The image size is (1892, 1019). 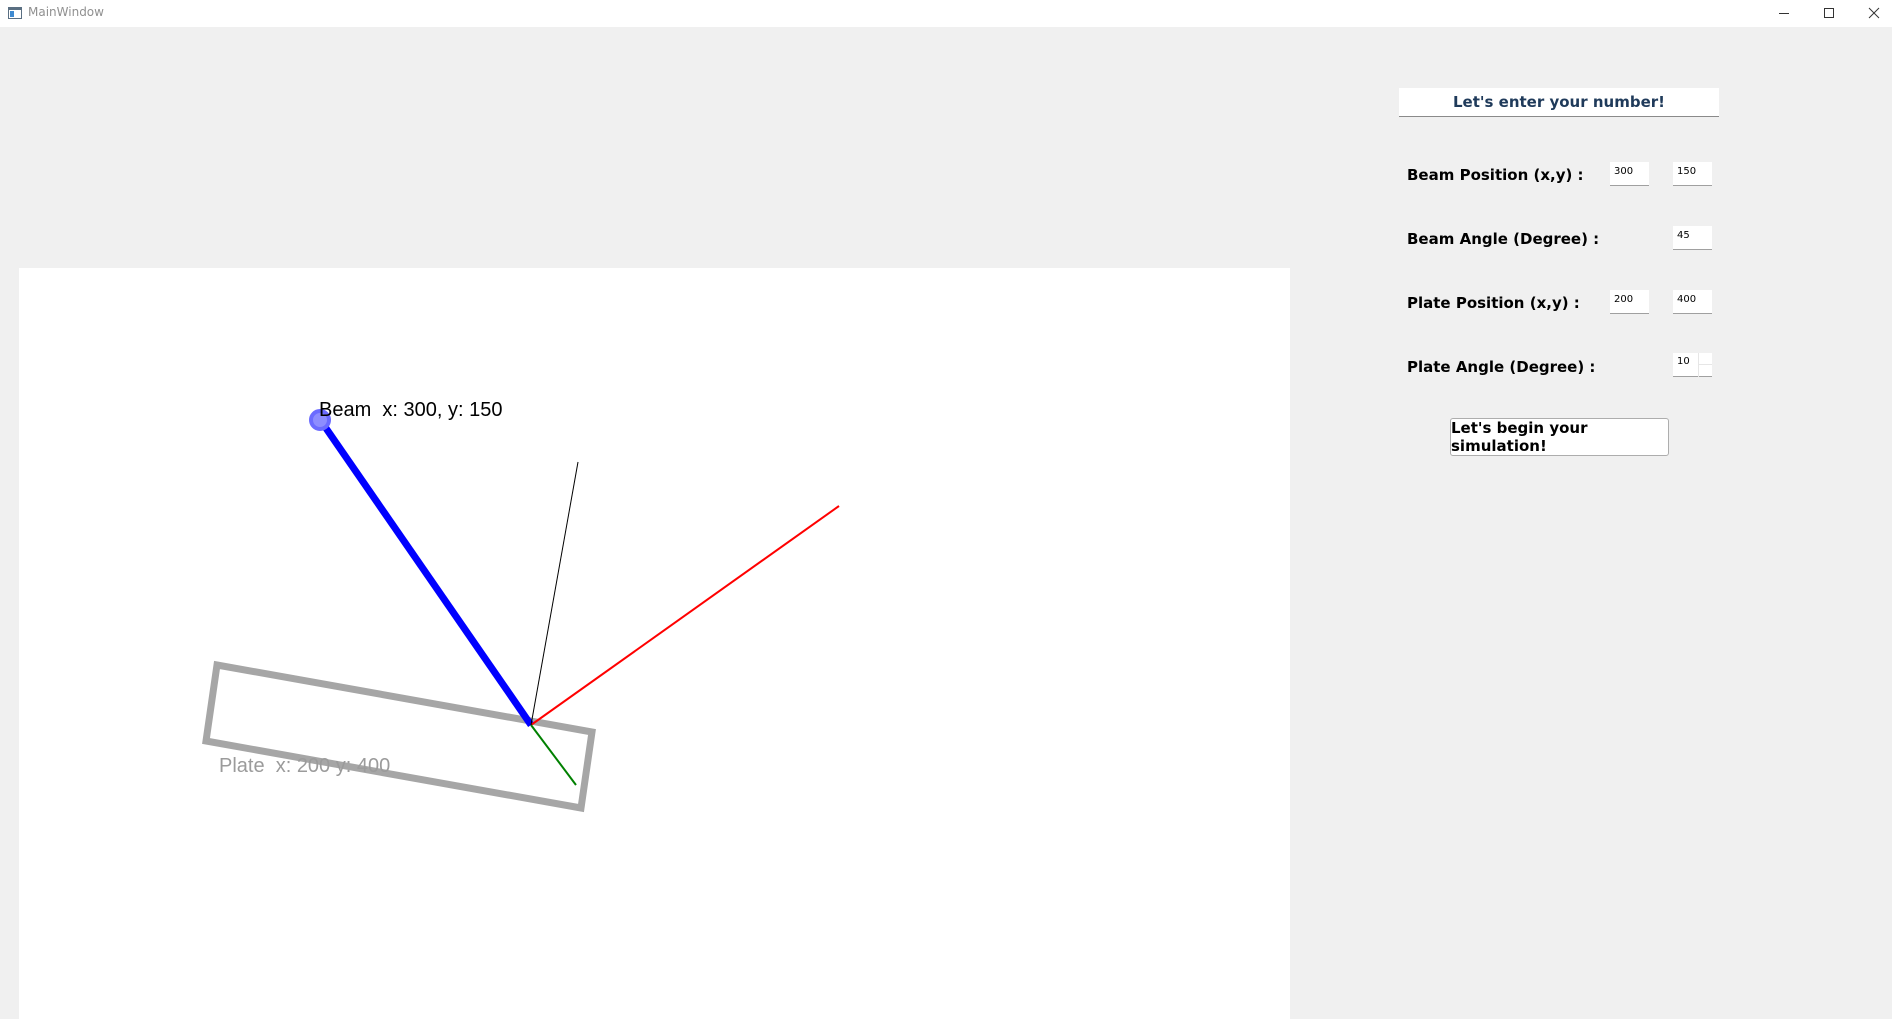 I want to click on window-title: MainWindow, so click(x=66, y=12).